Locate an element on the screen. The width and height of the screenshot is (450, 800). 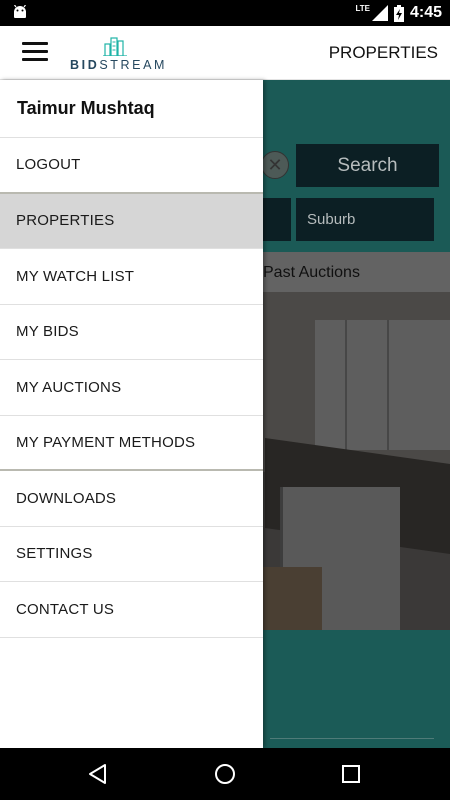
drawer-item-properties: PROPERTIES is located at coordinates (131, 221).